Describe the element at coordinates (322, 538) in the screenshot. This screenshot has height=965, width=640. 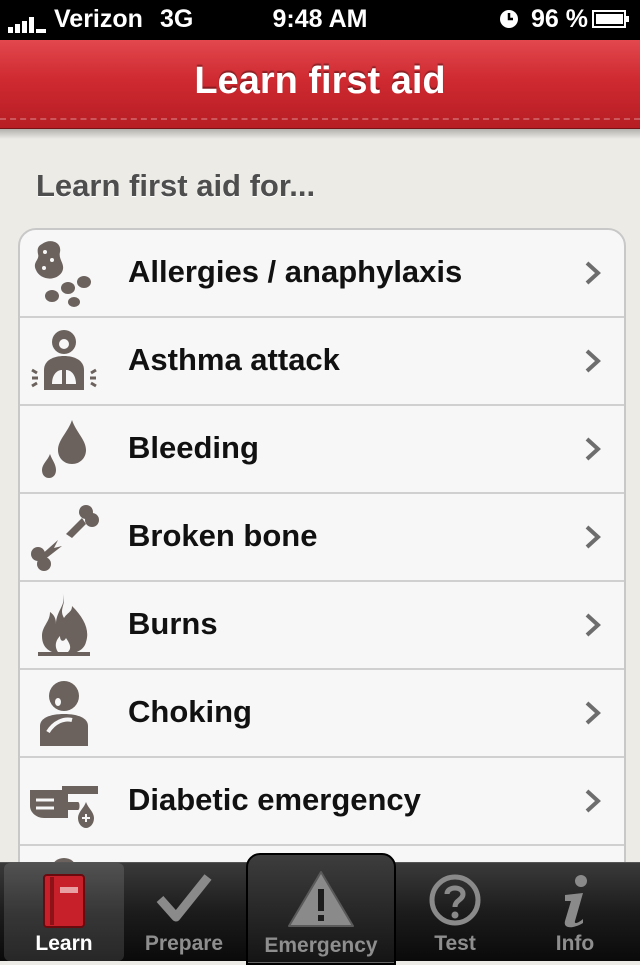
I see `list-item-broken-bone: Broken bone` at that location.